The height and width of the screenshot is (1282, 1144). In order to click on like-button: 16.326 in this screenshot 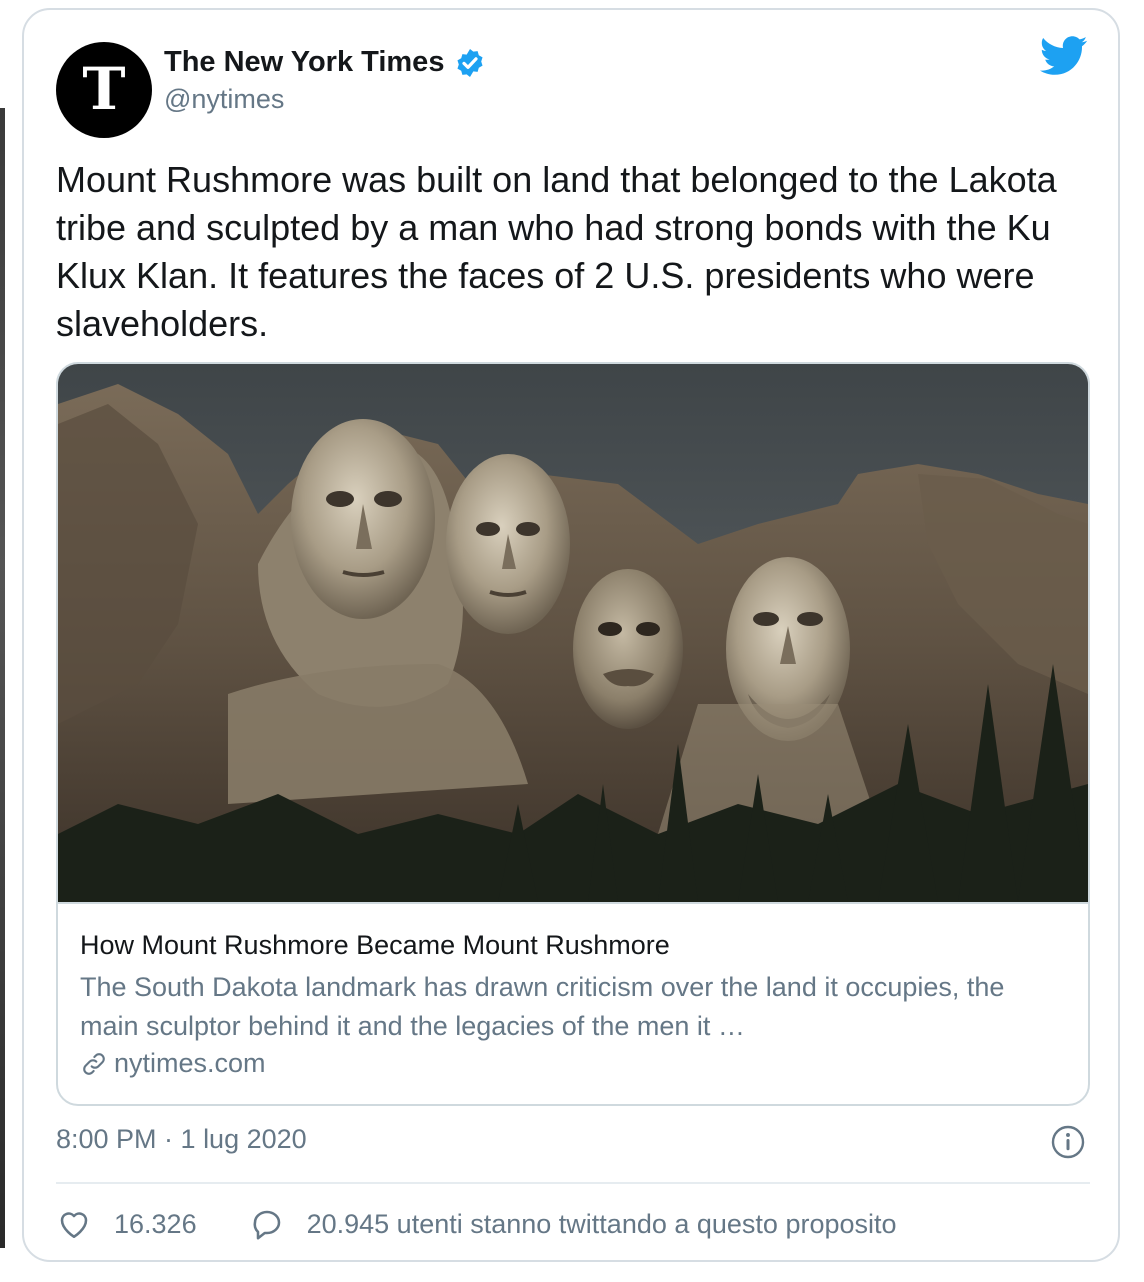, I will do `click(126, 1224)`.